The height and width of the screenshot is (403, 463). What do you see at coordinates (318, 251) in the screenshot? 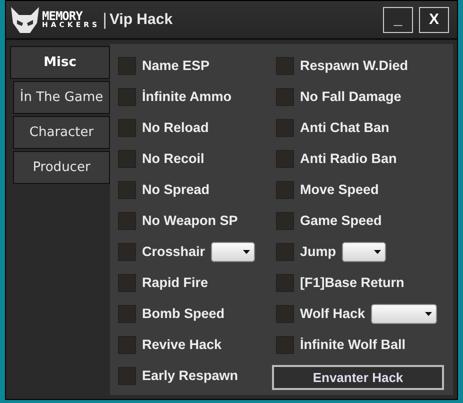
I see `option-label: Jump` at bounding box center [318, 251].